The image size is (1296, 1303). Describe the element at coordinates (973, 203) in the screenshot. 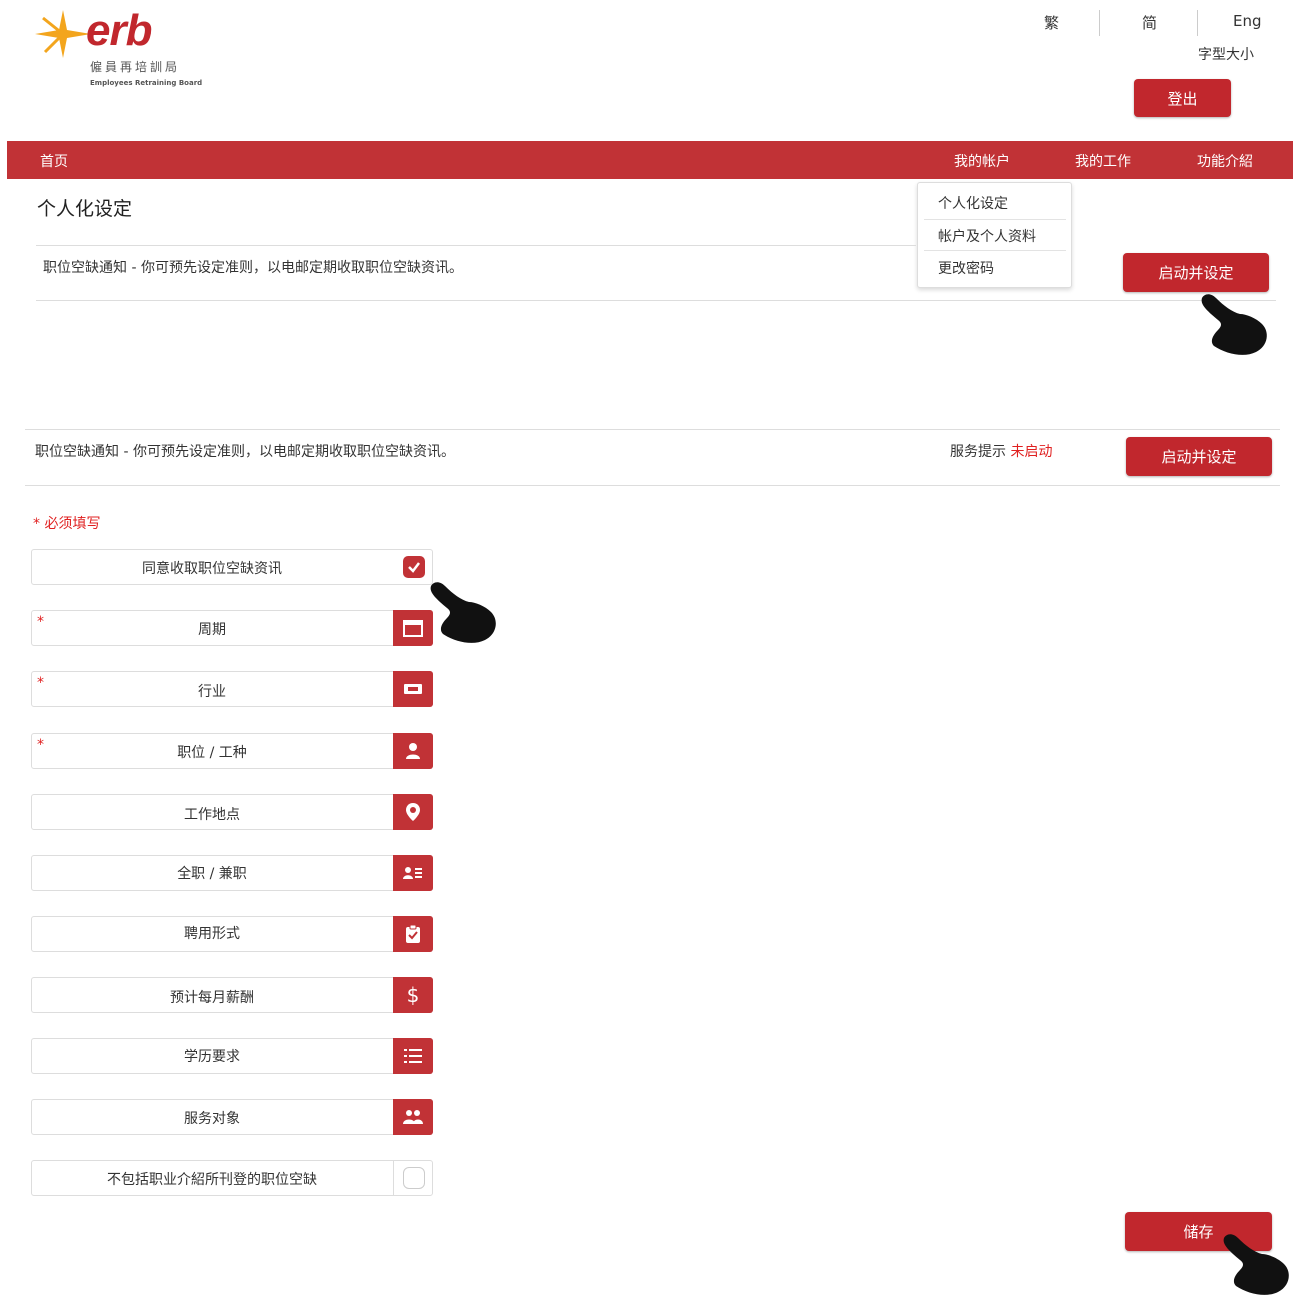

I see `menu-item-personalization: 个人化设定` at that location.